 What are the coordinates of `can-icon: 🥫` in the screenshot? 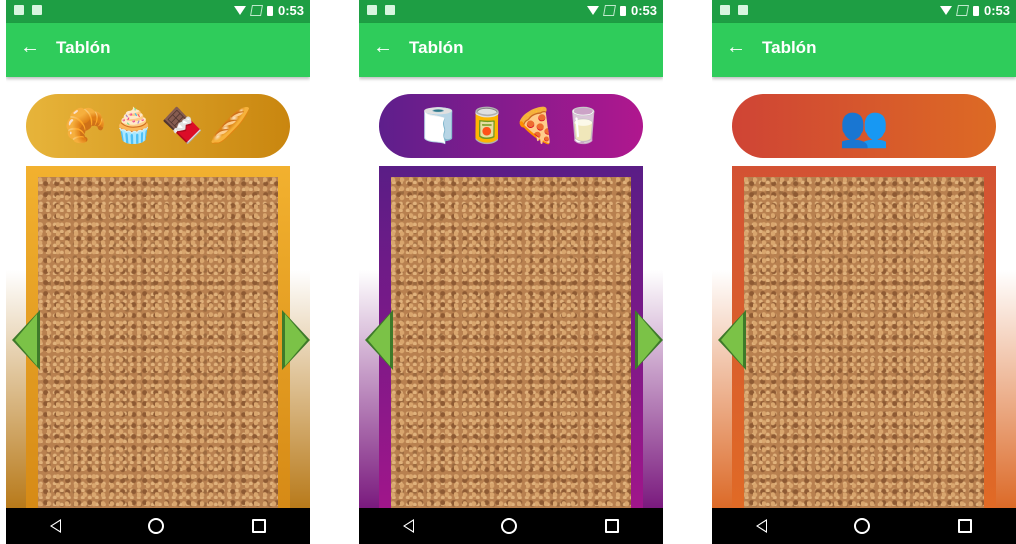 It's located at (486, 126).